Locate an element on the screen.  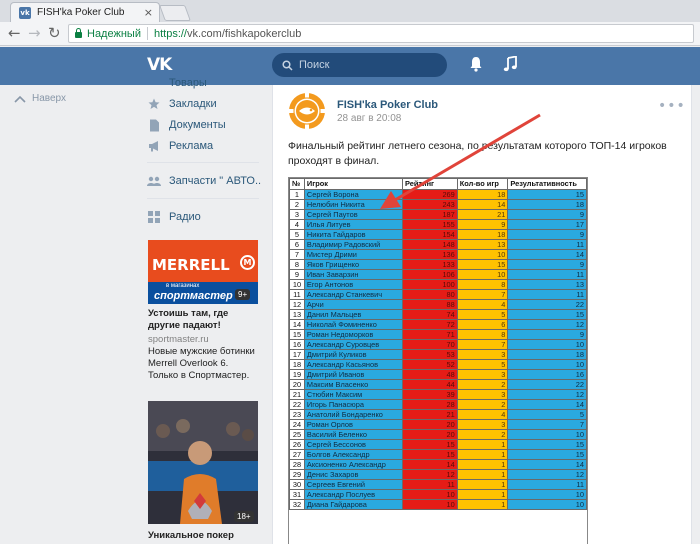
forward-arrow-icon: → is located at coordinates (34, 33).